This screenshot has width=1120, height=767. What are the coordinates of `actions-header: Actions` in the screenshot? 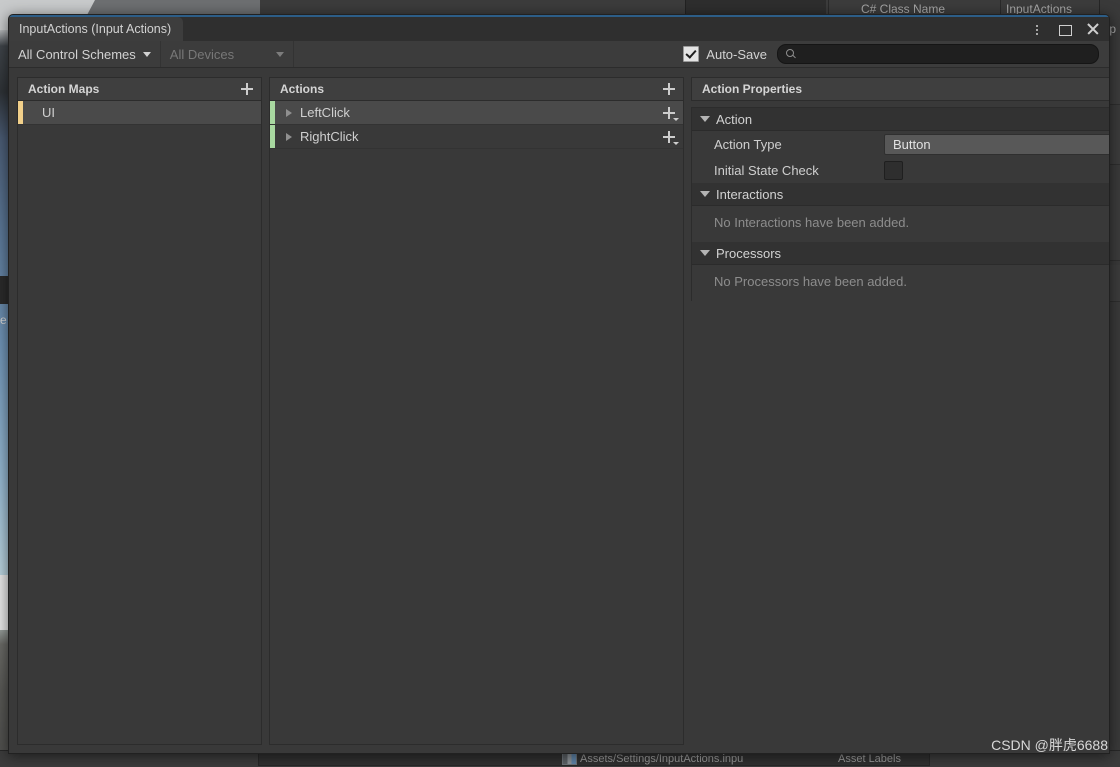 It's located at (476, 89).